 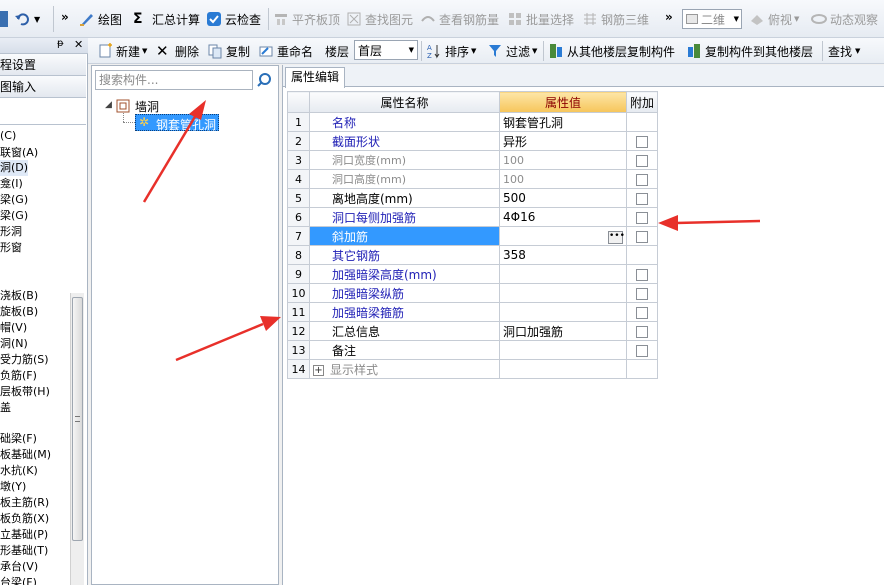 What do you see at coordinates (13, 487) in the screenshot?
I see `list-item: 墩(Y)` at bounding box center [13, 487].